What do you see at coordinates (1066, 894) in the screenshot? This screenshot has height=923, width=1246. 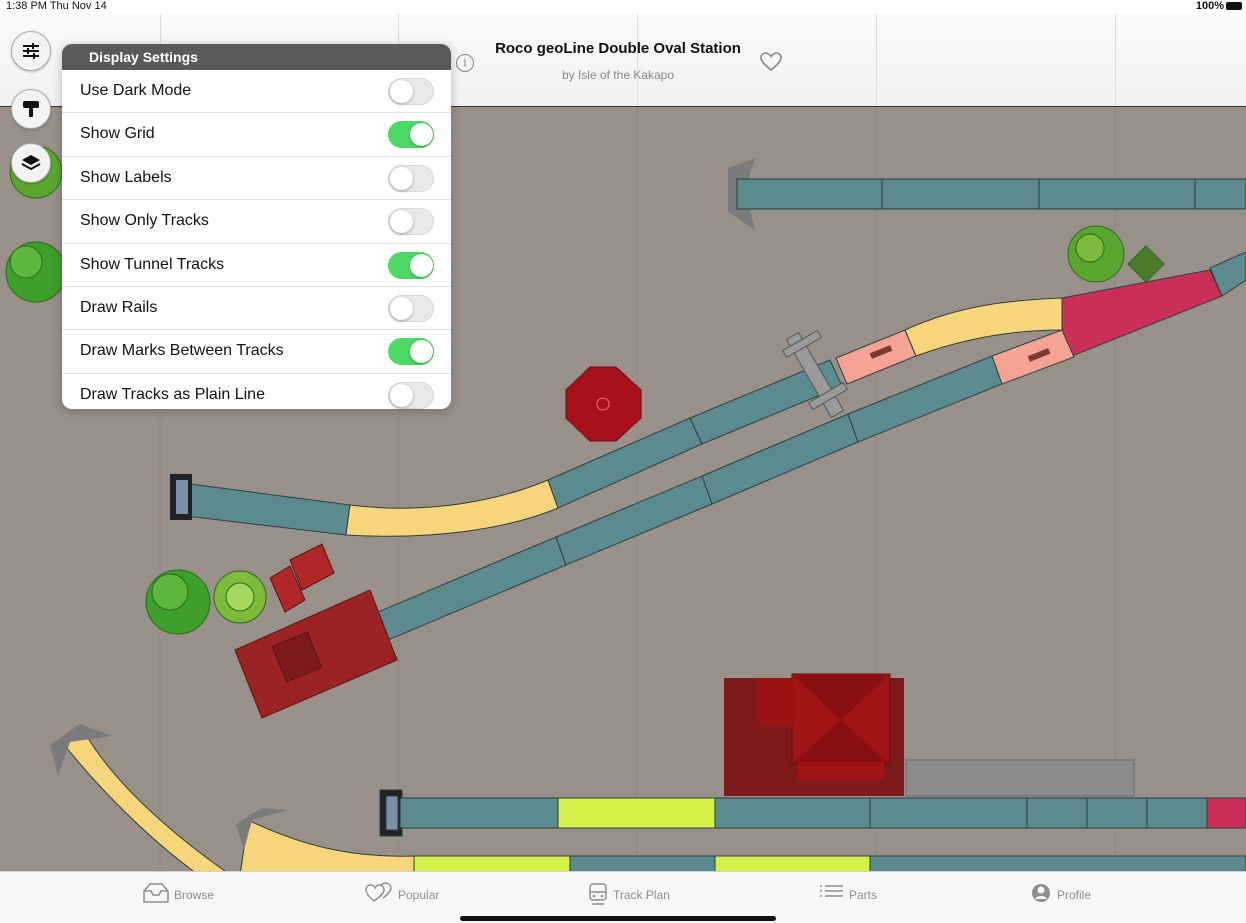 I see `tab-profile: Profile` at bounding box center [1066, 894].